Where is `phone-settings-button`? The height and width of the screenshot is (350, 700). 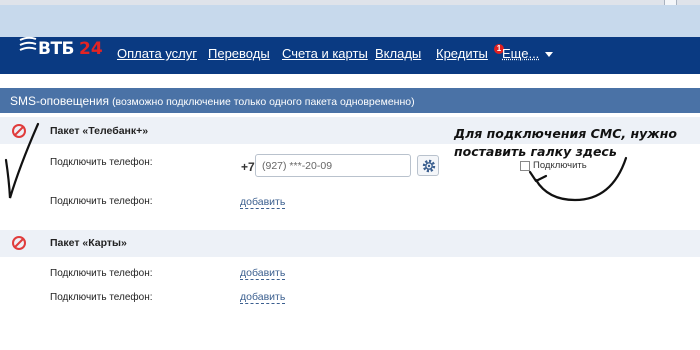
phone-settings-button is located at coordinates (428, 165).